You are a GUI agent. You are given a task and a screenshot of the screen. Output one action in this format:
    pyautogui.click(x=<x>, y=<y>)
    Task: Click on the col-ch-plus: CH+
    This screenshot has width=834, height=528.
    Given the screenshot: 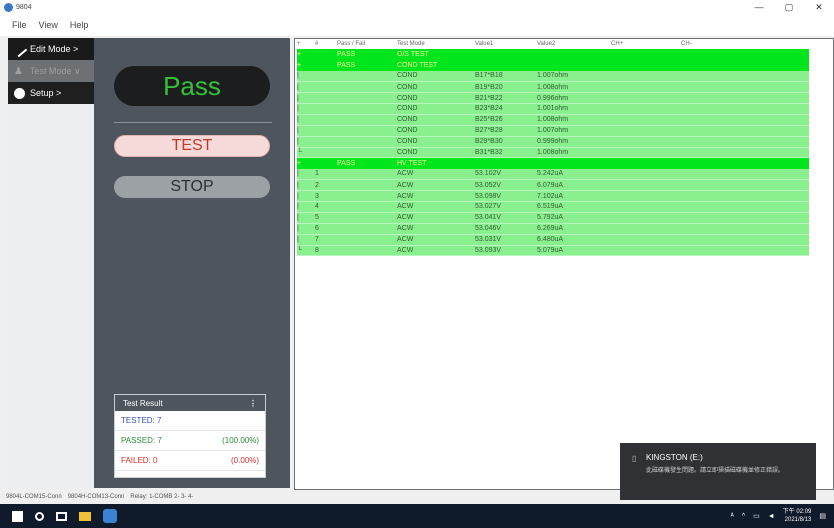 What is the action you would take?
    pyautogui.click(x=646, y=44)
    